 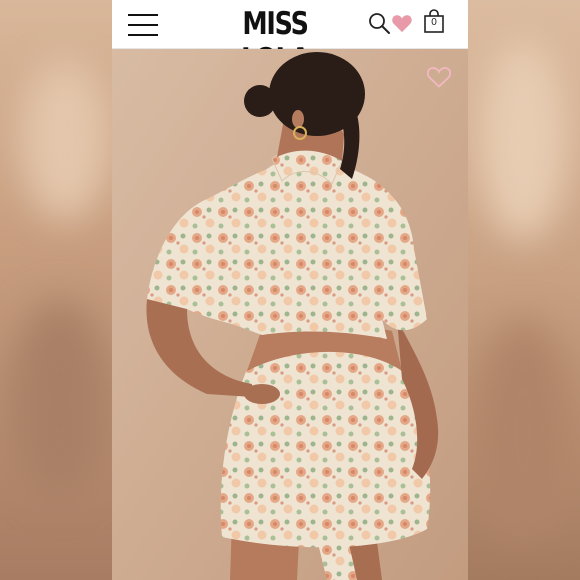 I want to click on top-navigation-bar: MISS LOLA 0, so click(x=290, y=39).